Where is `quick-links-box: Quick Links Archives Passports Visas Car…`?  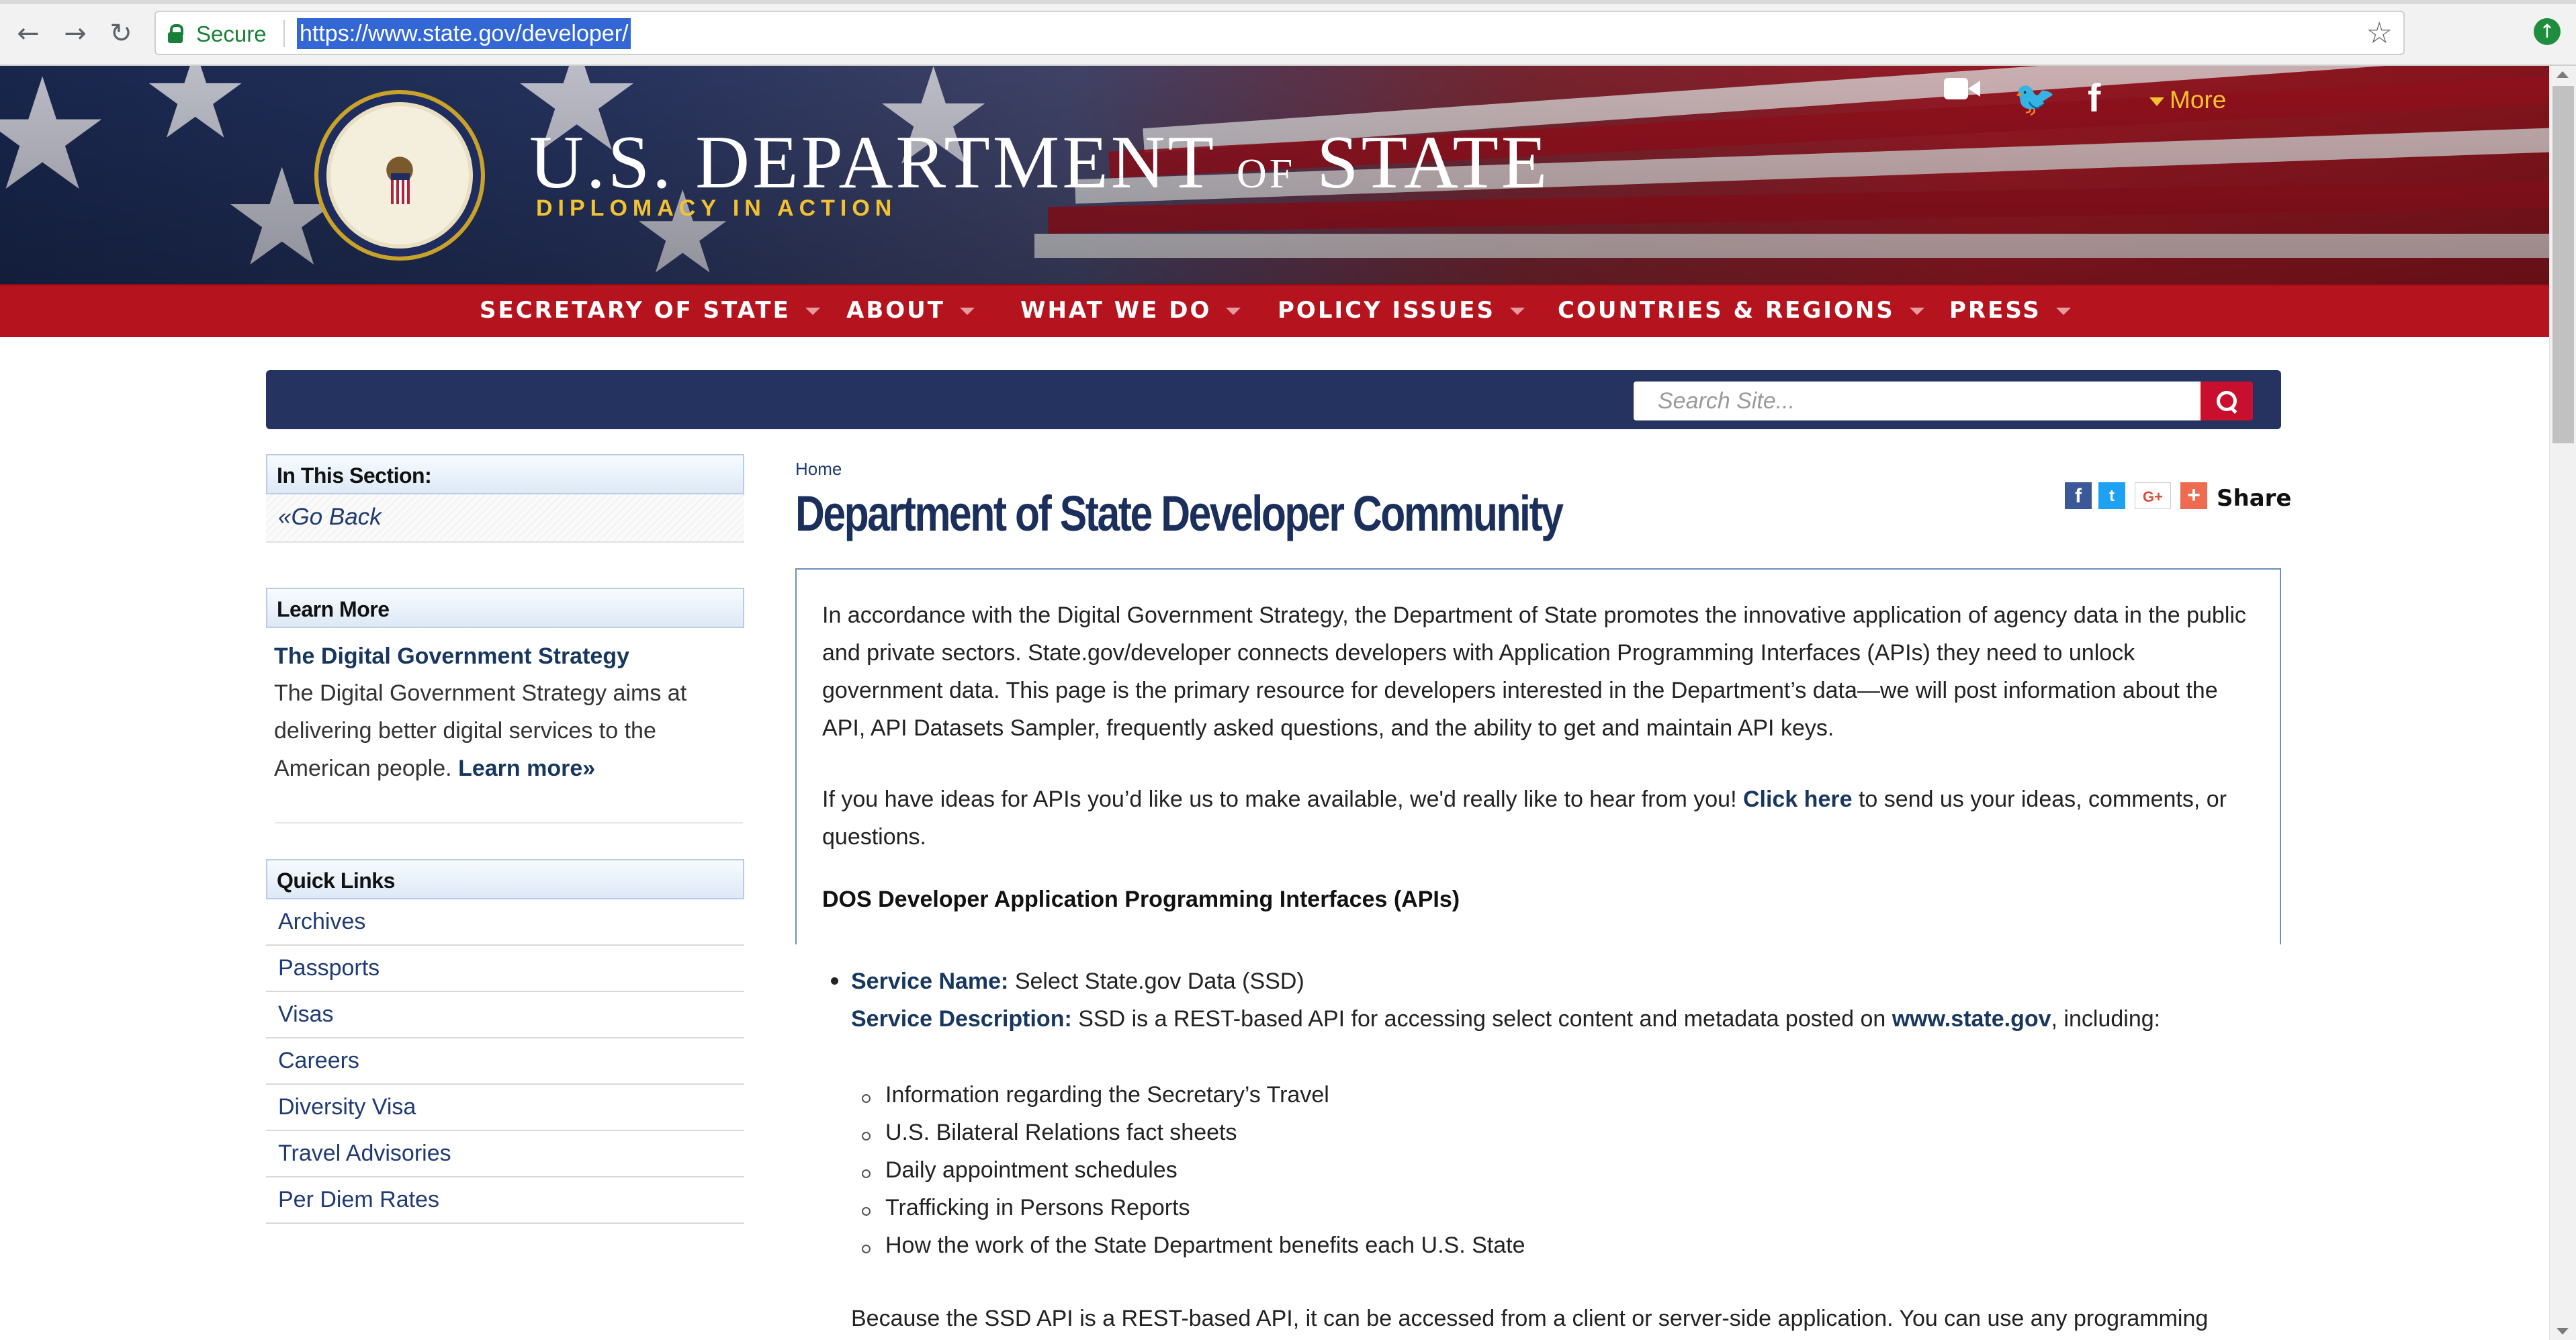 quick-links-box: Quick Links Archives Passports Visas Car… is located at coordinates (505, 1041).